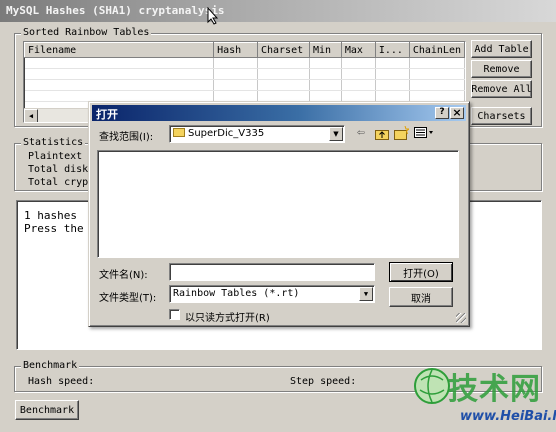 The image size is (556, 432). What do you see at coordinates (128, 298) in the screenshot?
I see `filetype-label: 文件类型(T):` at bounding box center [128, 298].